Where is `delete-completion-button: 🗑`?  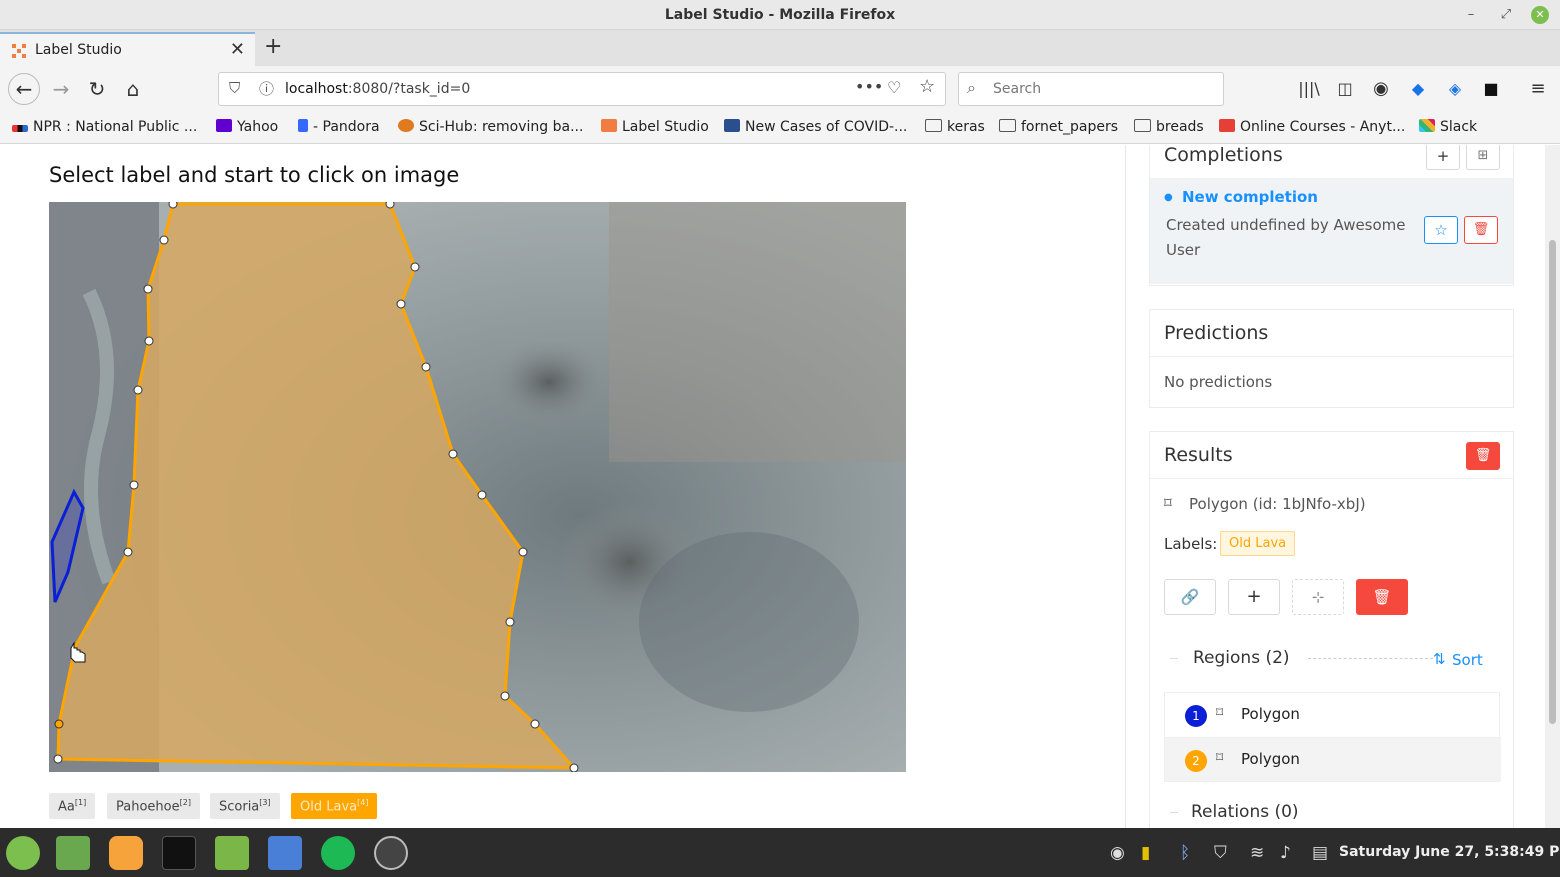
delete-completion-button: 🗑 is located at coordinates (1481, 230).